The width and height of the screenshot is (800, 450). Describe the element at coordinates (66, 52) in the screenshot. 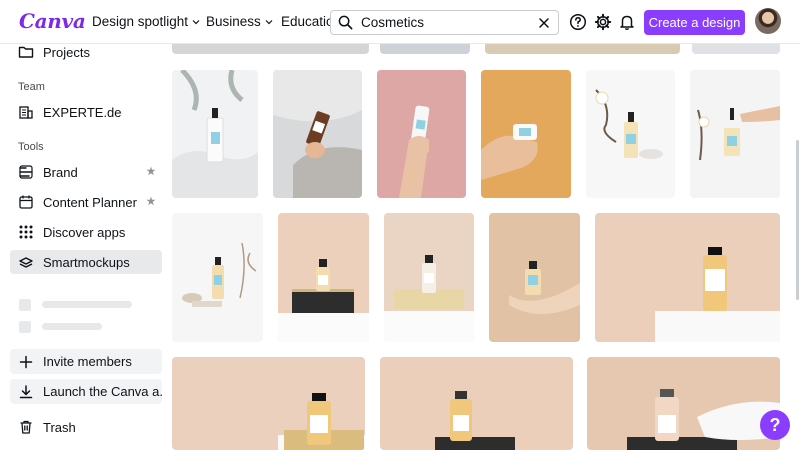

I see `sidebar-item-label: Projects` at that location.